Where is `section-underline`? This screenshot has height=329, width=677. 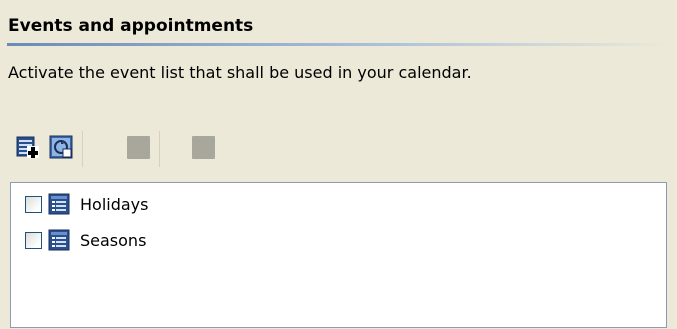 section-underline is located at coordinates (338, 44).